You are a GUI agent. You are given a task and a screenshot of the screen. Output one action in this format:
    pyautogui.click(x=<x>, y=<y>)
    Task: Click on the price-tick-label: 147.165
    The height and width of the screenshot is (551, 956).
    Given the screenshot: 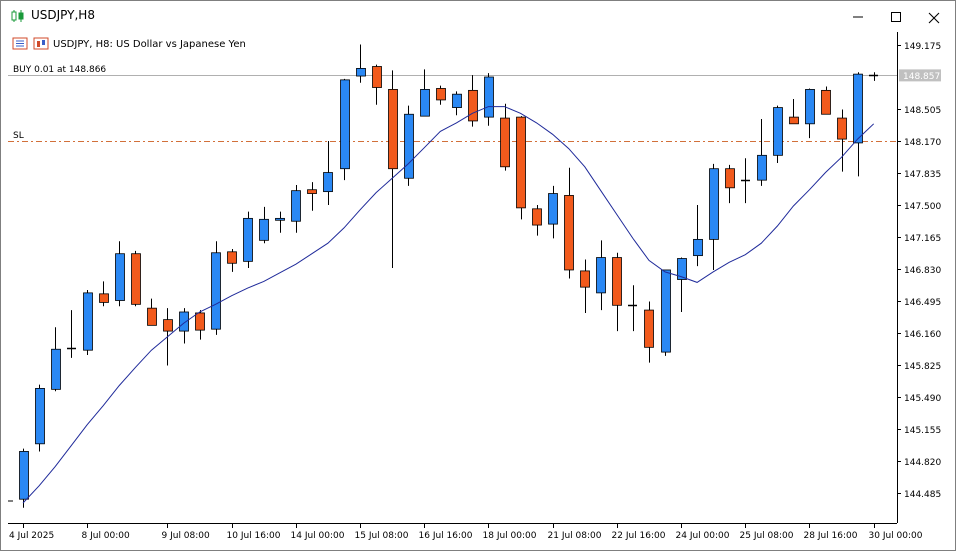 What is the action you would take?
    pyautogui.click(x=922, y=239)
    